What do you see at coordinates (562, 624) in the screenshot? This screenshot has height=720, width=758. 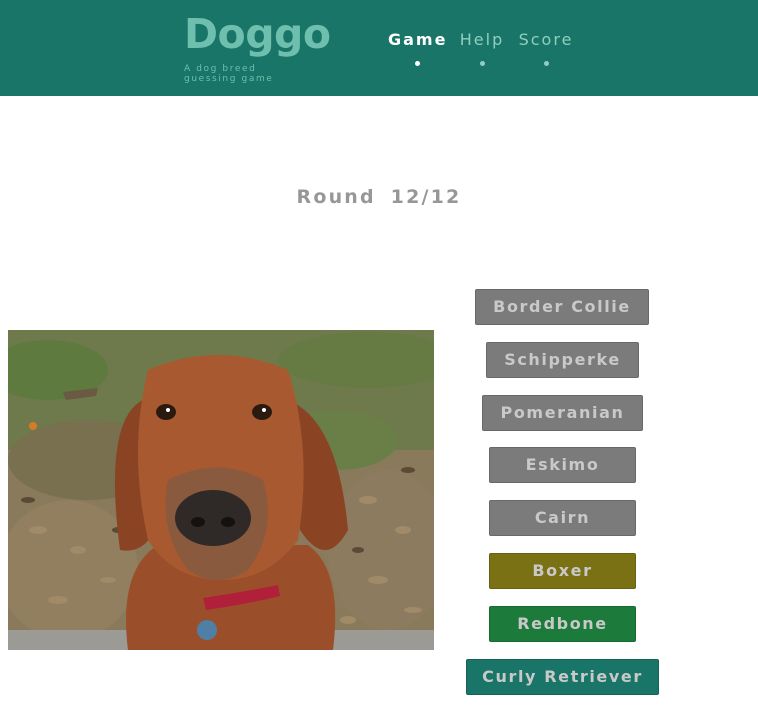 I see `answer-redbone: Redbone` at bounding box center [562, 624].